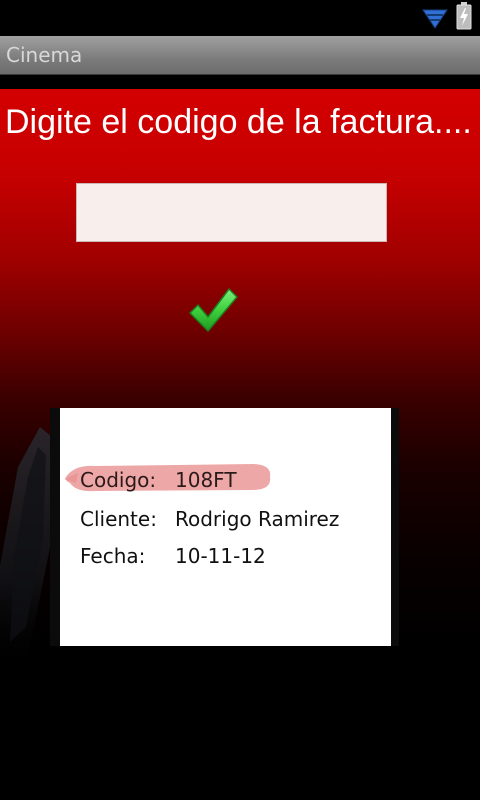 The height and width of the screenshot is (800, 480). What do you see at coordinates (464, 16) in the screenshot?
I see `battery-charging-icon` at bounding box center [464, 16].